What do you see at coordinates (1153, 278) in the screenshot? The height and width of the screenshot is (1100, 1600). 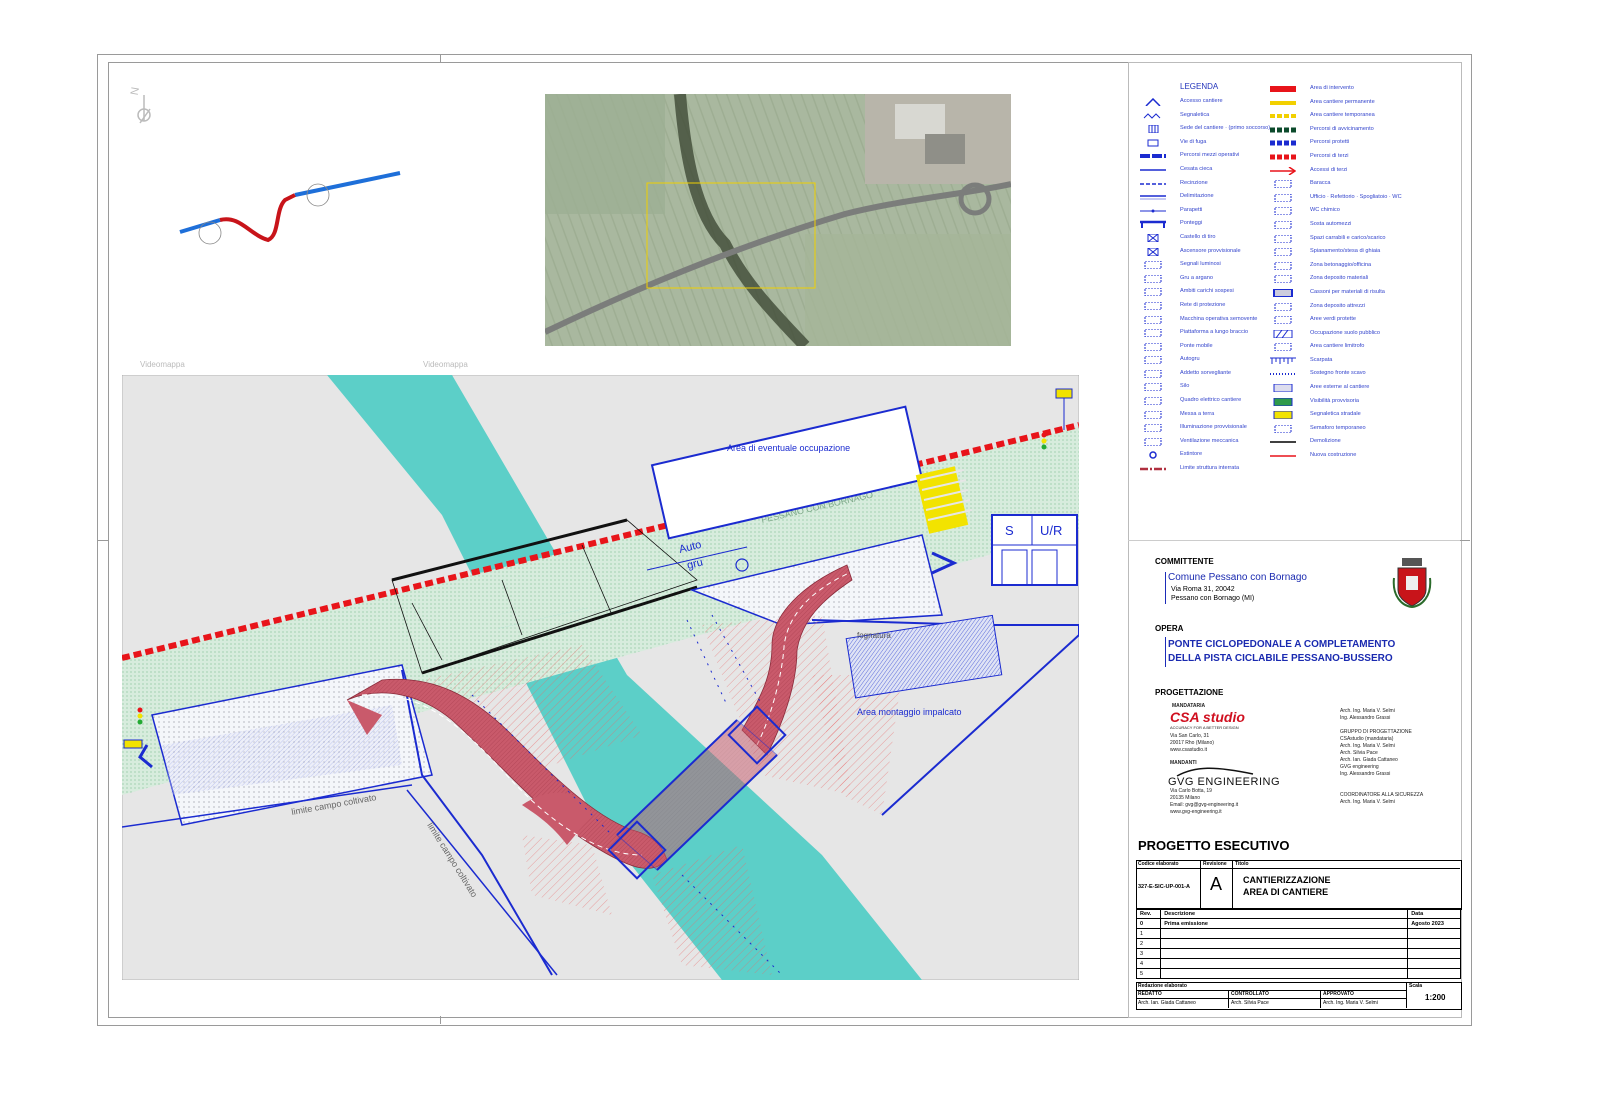 I see `crane-icon` at bounding box center [1153, 278].